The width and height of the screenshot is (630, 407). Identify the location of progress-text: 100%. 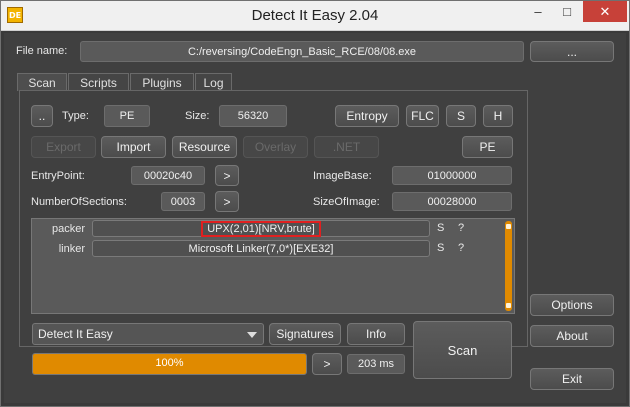
(169, 363).